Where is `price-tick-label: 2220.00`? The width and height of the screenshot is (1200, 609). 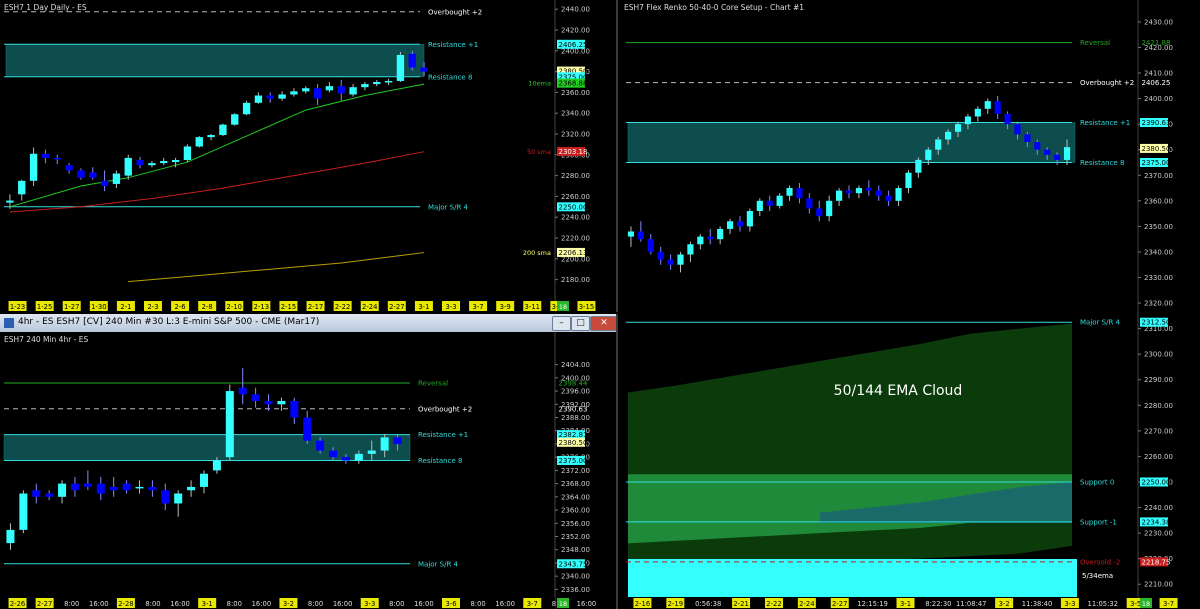
price-tick-label: 2220.00 is located at coordinates (575, 239).